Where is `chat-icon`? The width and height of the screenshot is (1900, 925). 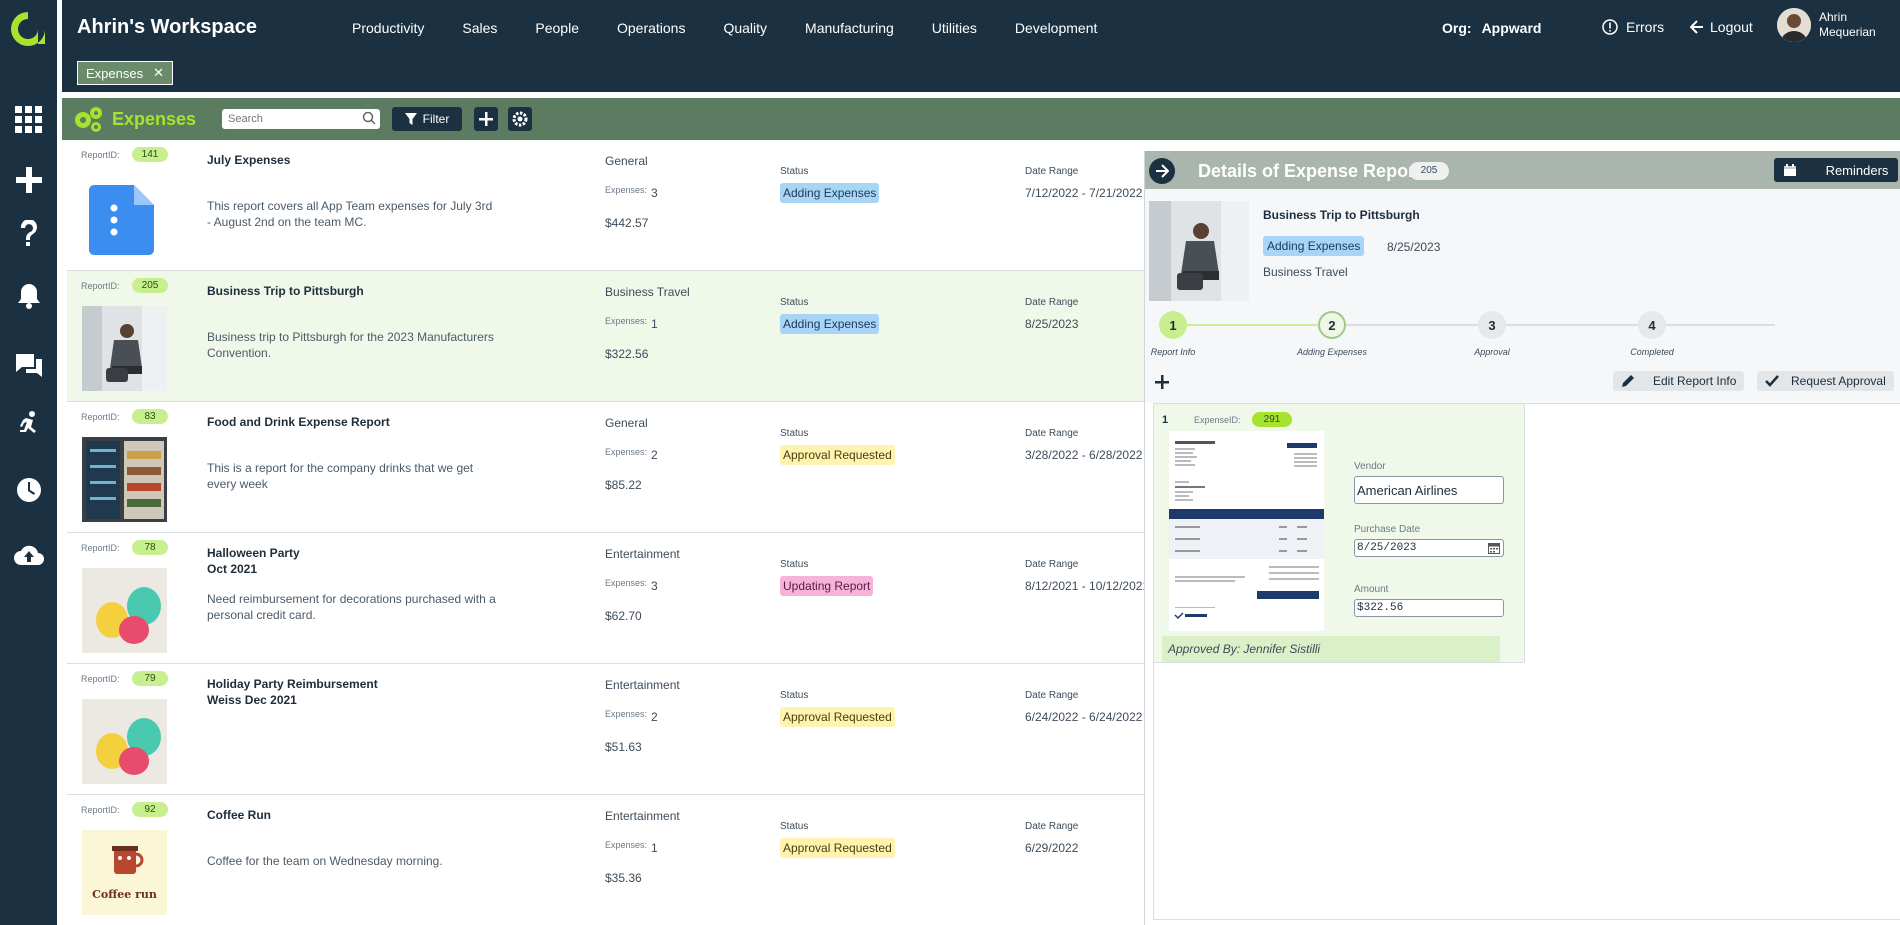 chat-icon is located at coordinates (28, 366).